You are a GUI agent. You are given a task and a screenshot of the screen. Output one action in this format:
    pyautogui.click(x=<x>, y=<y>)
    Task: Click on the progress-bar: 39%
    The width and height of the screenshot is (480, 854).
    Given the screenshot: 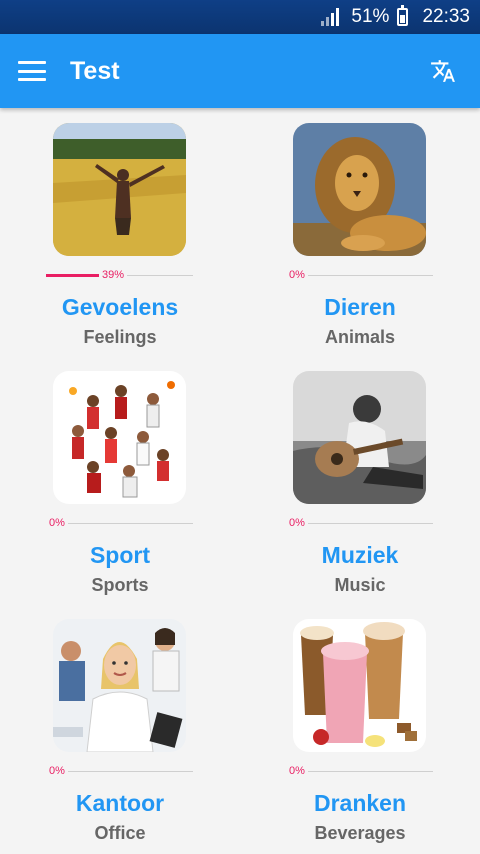 What is the action you would take?
    pyautogui.click(x=119, y=275)
    